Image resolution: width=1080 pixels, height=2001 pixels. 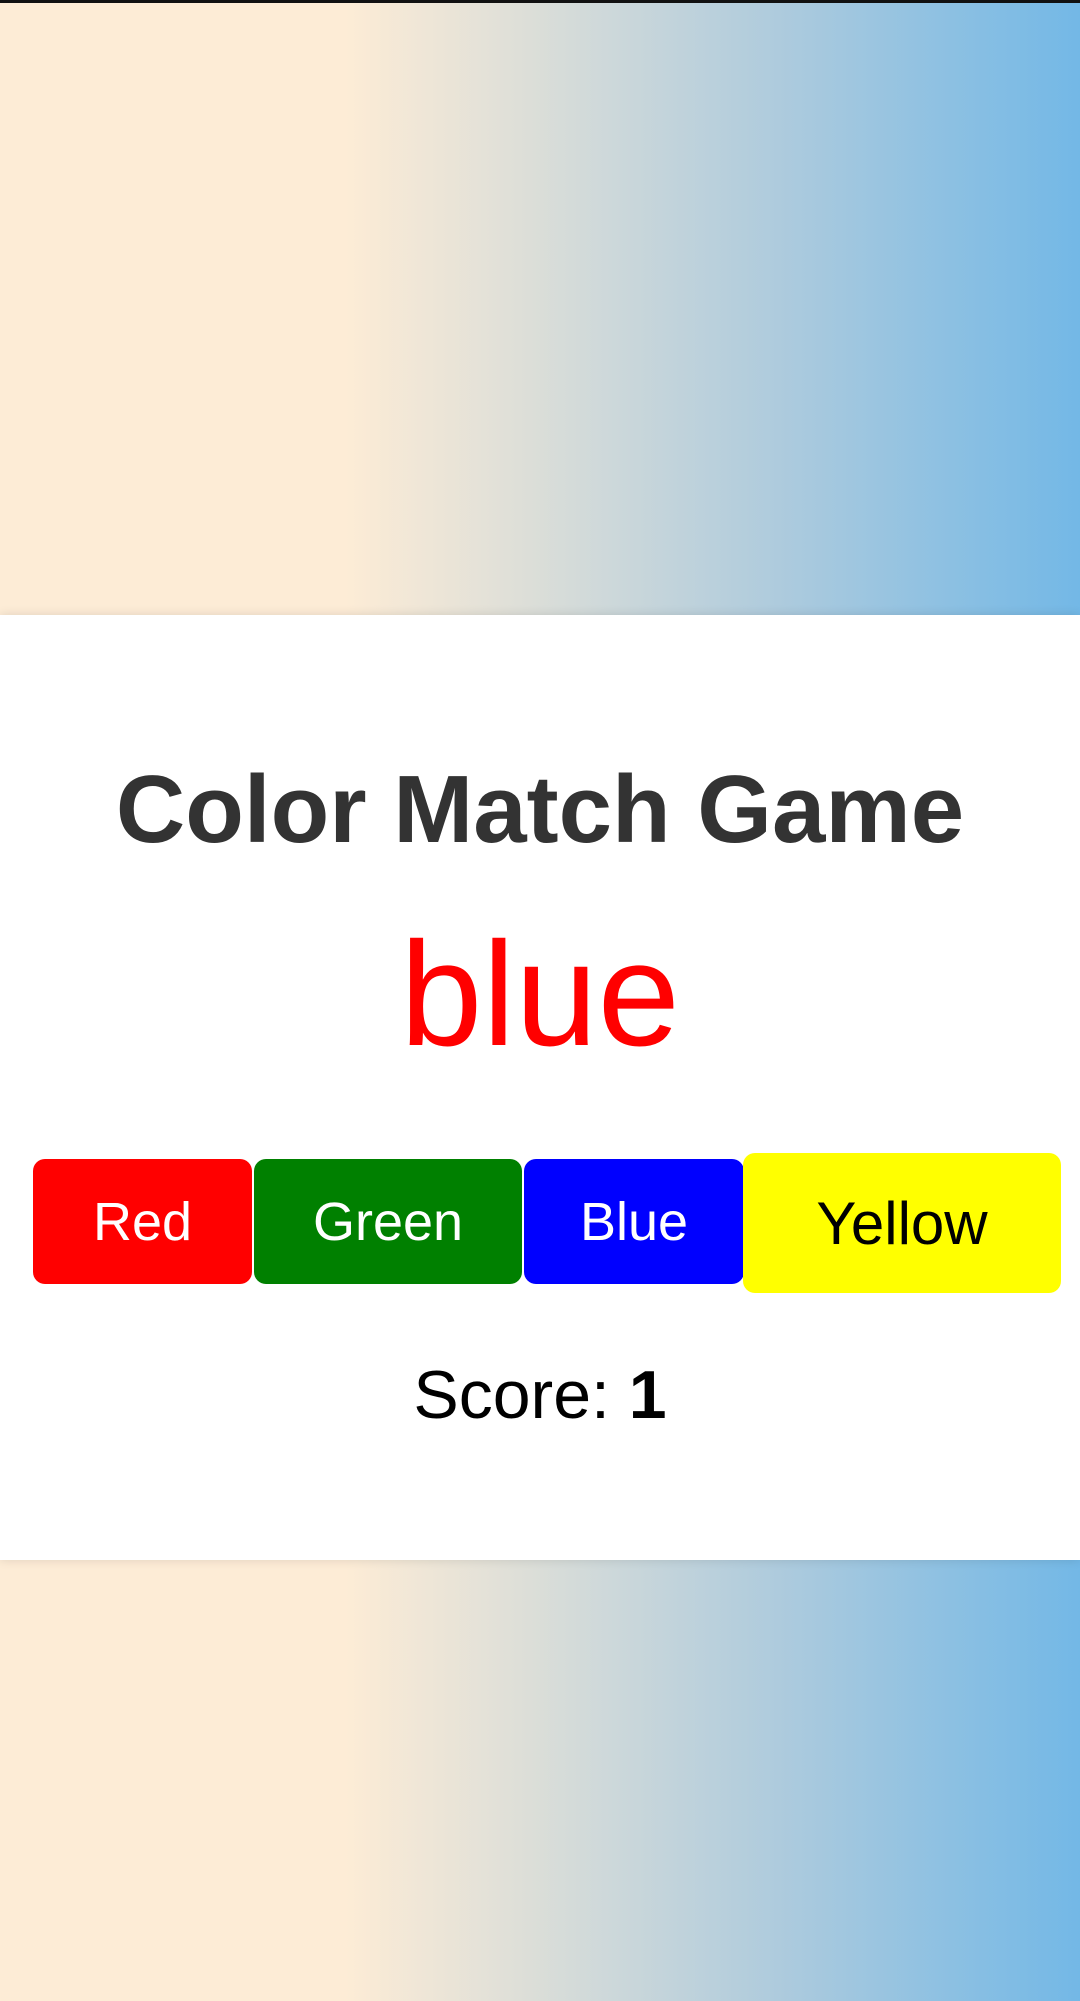 What do you see at coordinates (388, 1221) in the screenshot?
I see `green-button: Green` at bounding box center [388, 1221].